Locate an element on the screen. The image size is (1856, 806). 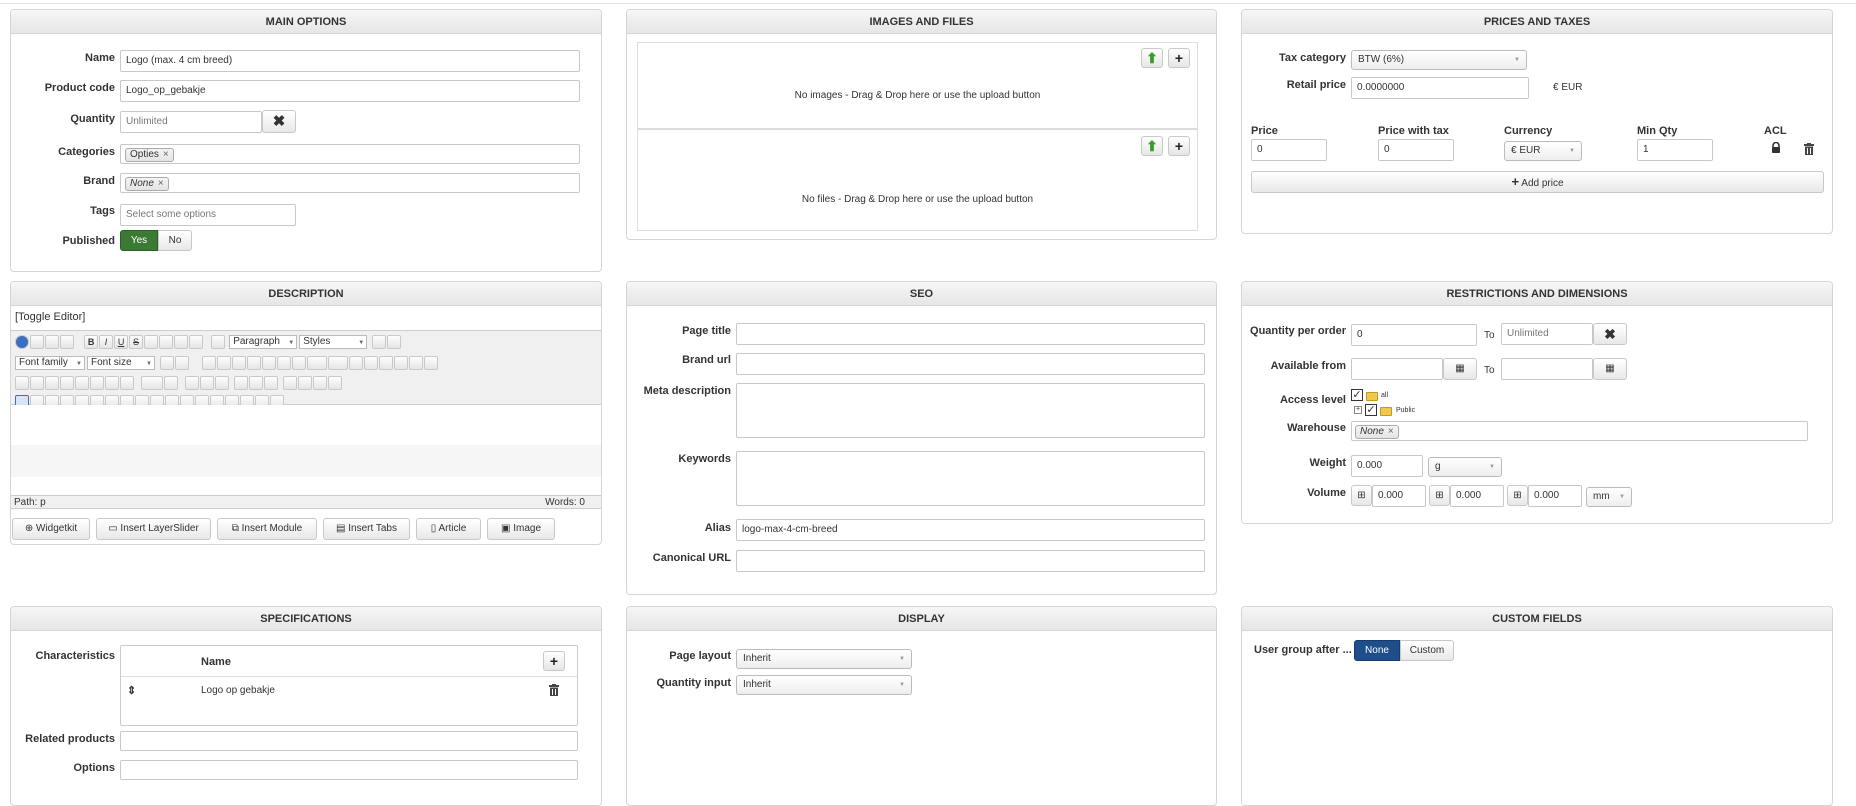
highlight-icon is located at coordinates (182, 363).